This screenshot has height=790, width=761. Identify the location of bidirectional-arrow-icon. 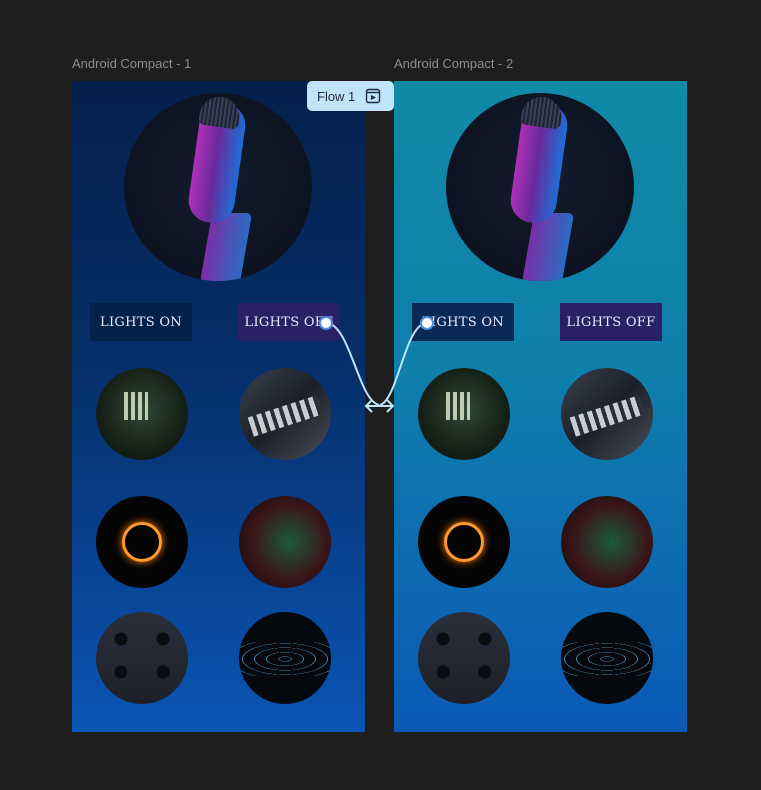
(379, 406).